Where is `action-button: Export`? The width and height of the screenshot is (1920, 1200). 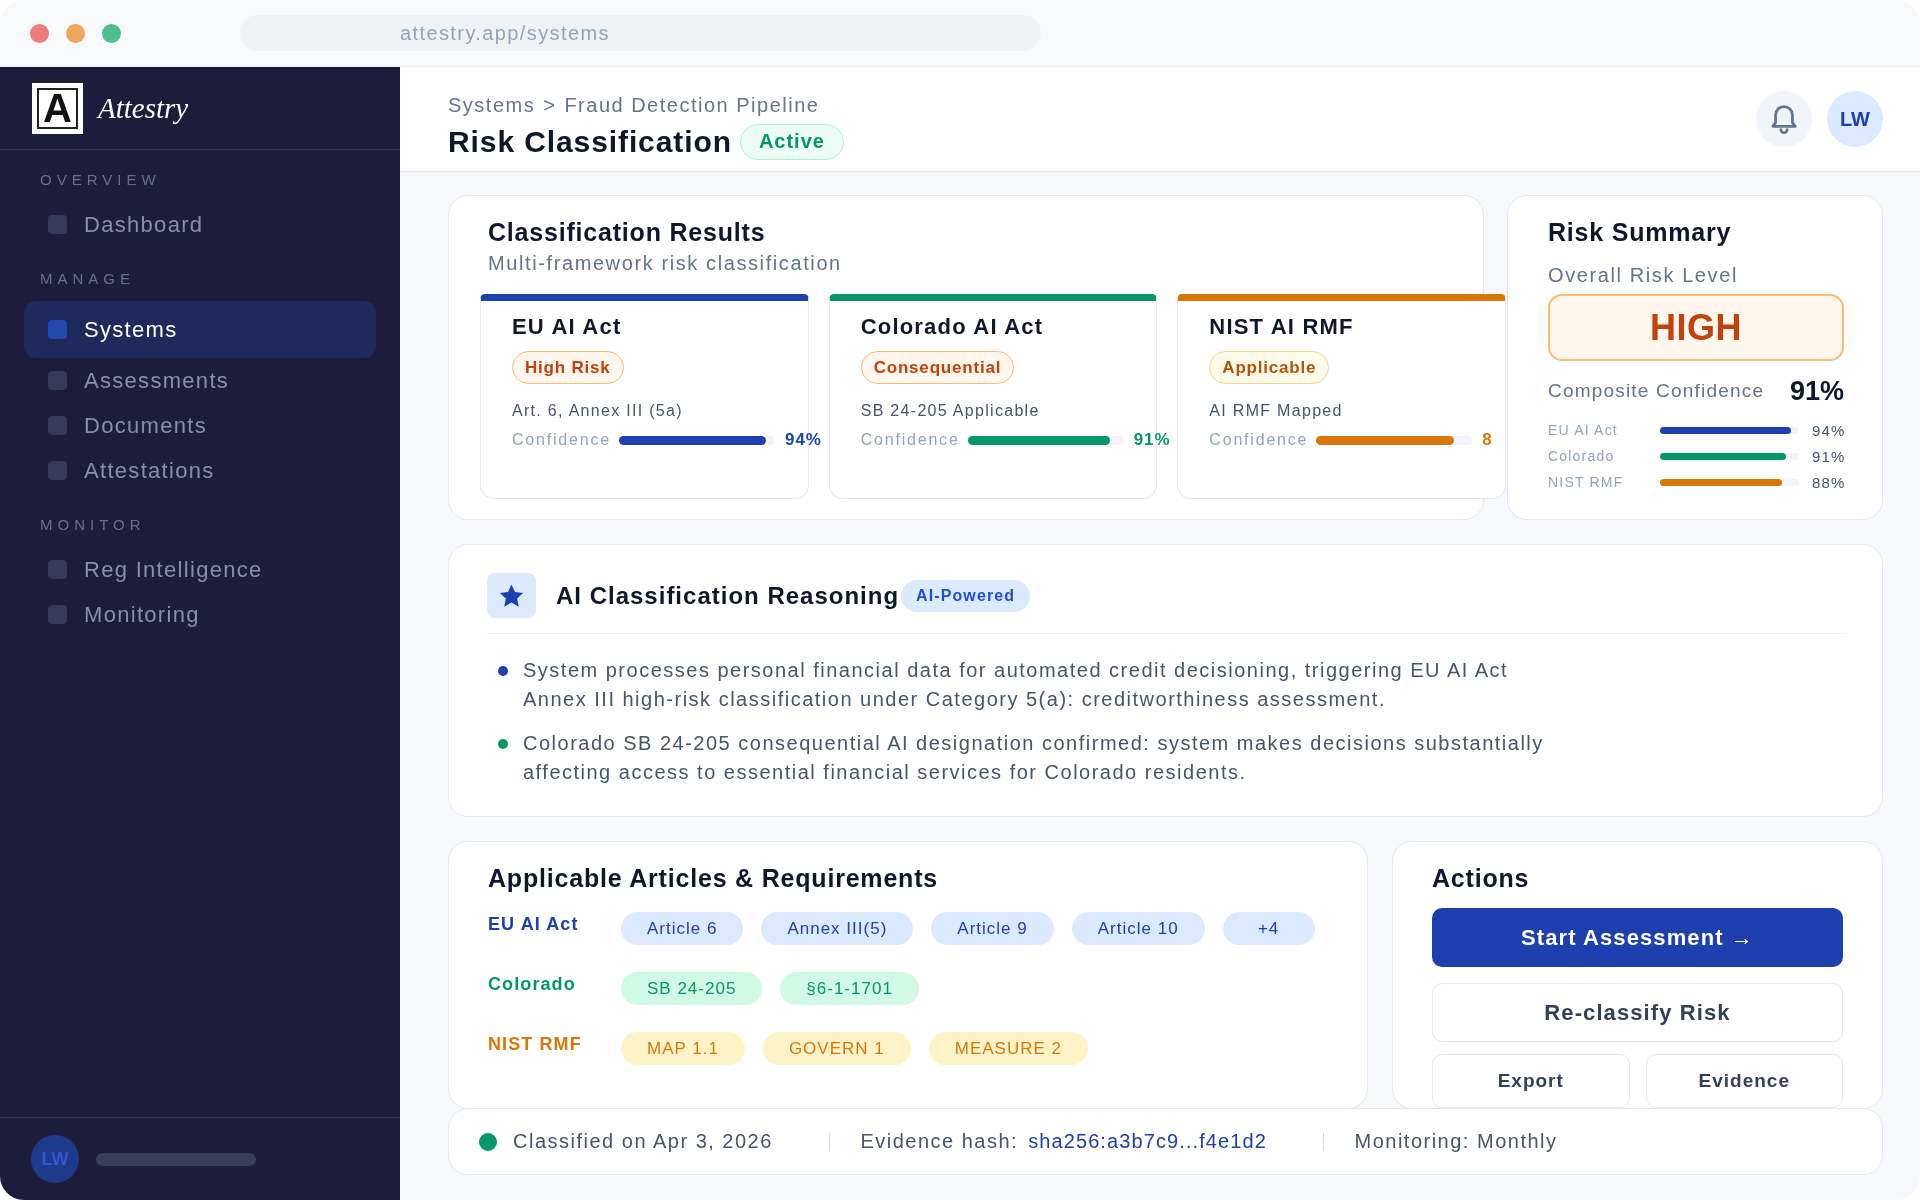
action-button: Export is located at coordinates (1531, 1081).